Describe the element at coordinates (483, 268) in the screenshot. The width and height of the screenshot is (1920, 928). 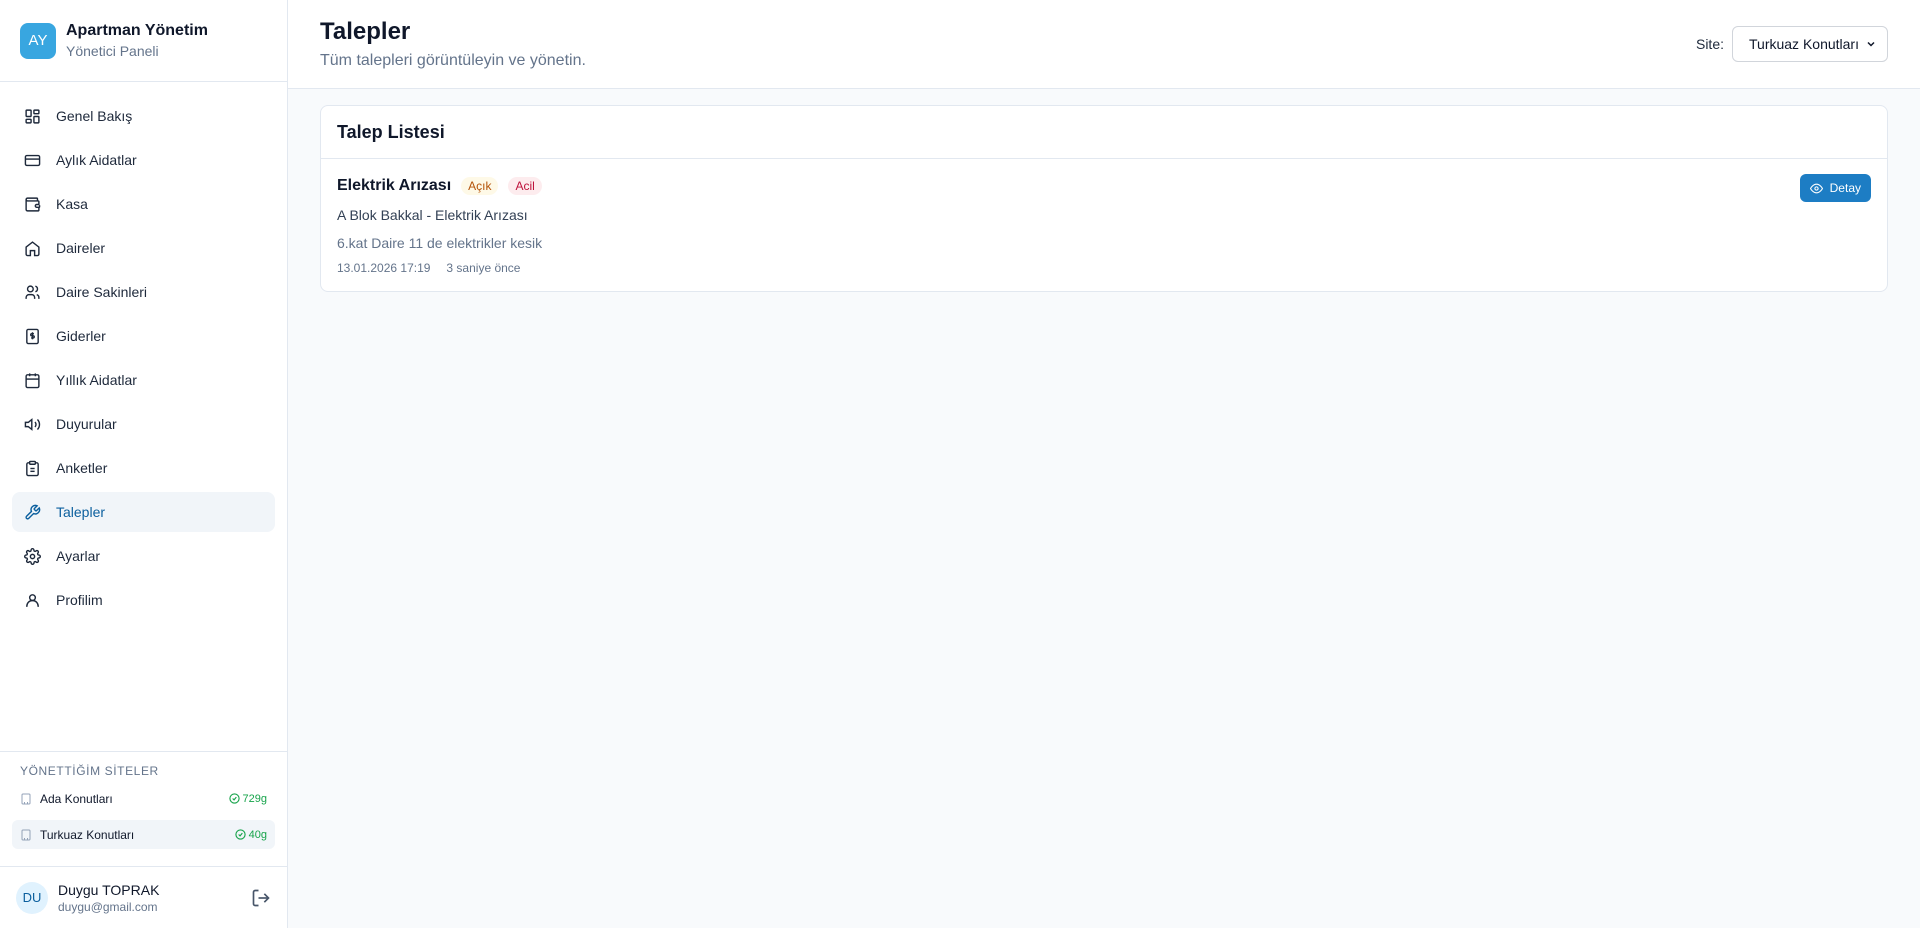
I see `ticket-relative-time: 3 saniye önce` at that location.